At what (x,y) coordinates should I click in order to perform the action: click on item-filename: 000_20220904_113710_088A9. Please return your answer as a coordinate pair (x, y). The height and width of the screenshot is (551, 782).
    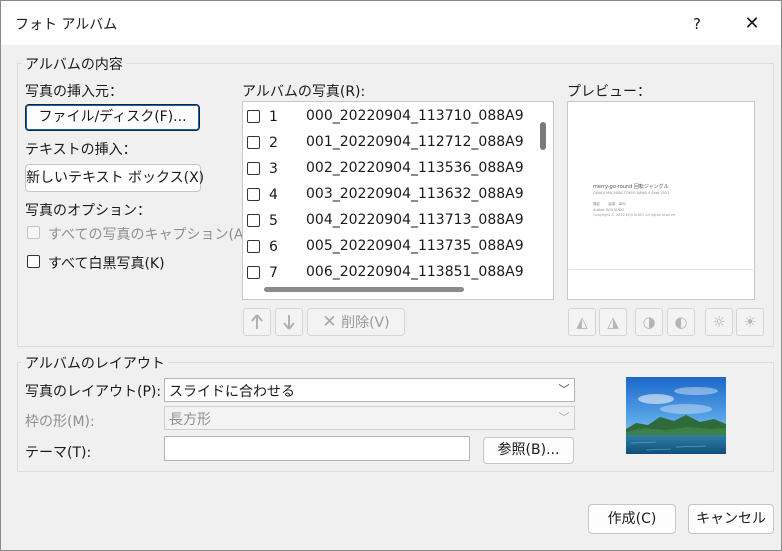
    Looking at the image, I should click on (415, 116).